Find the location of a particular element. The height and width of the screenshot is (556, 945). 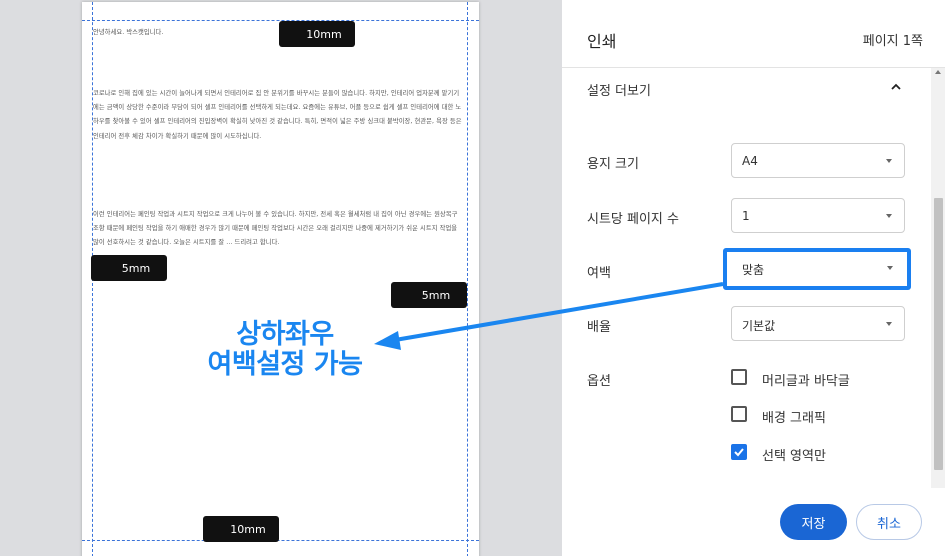

margins-label: 여백 is located at coordinates (599, 273).